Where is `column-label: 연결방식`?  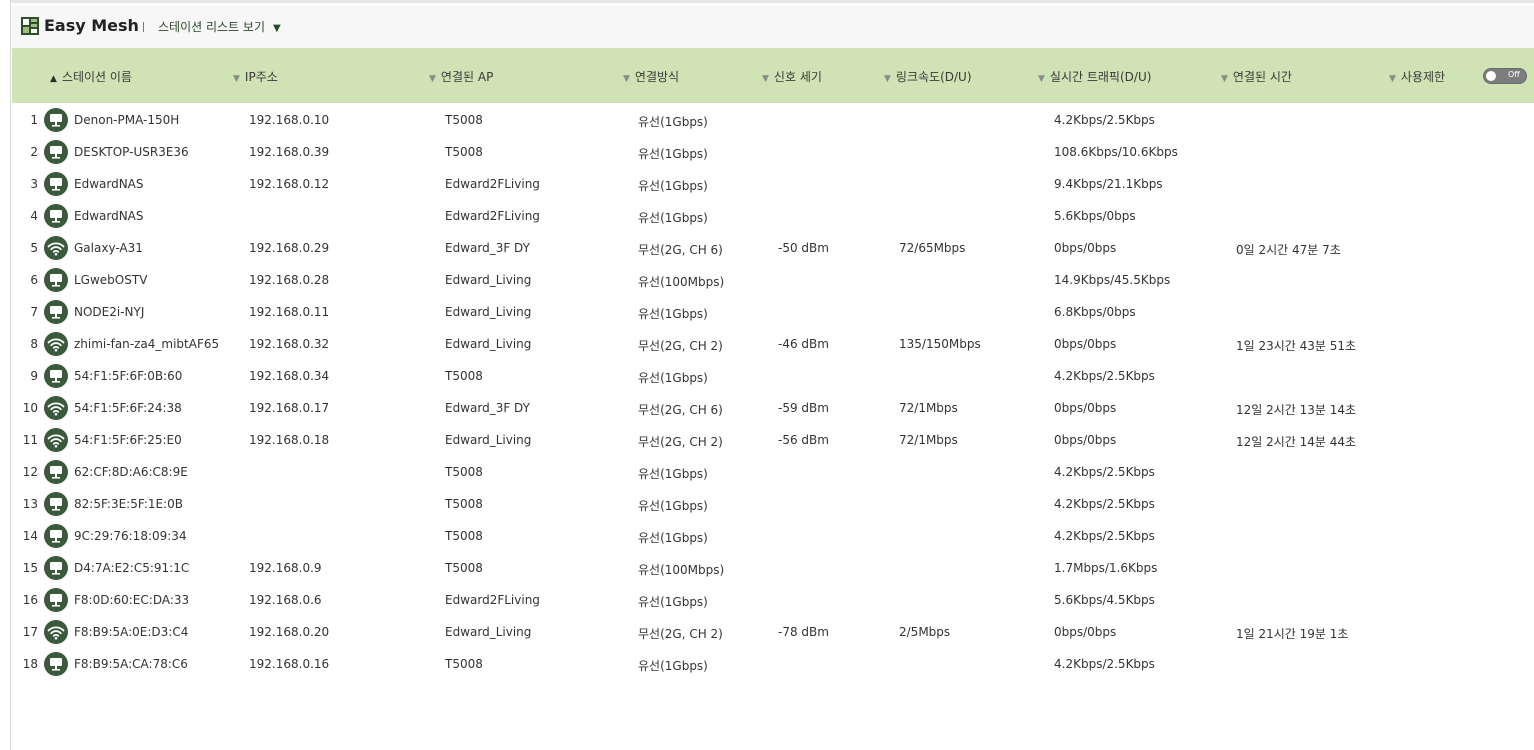 column-label: 연결방식 is located at coordinates (657, 77).